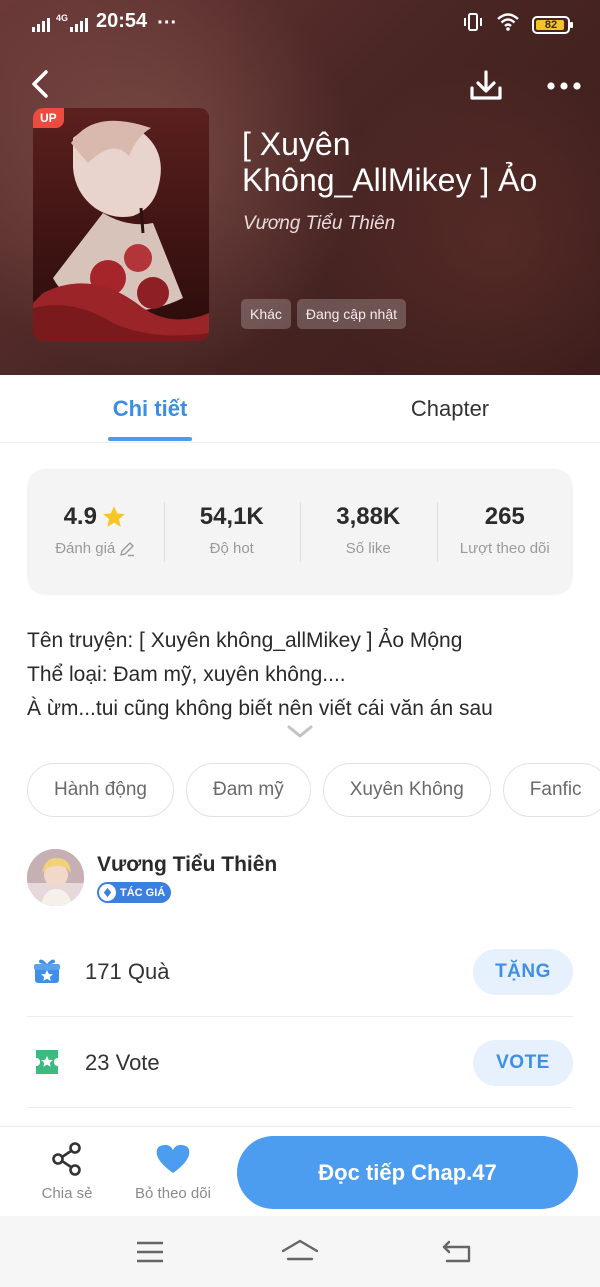 This screenshot has width=600, height=1287. What do you see at coordinates (107, 892) in the screenshot?
I see `feather-icon` at bounding box center [107, 892].